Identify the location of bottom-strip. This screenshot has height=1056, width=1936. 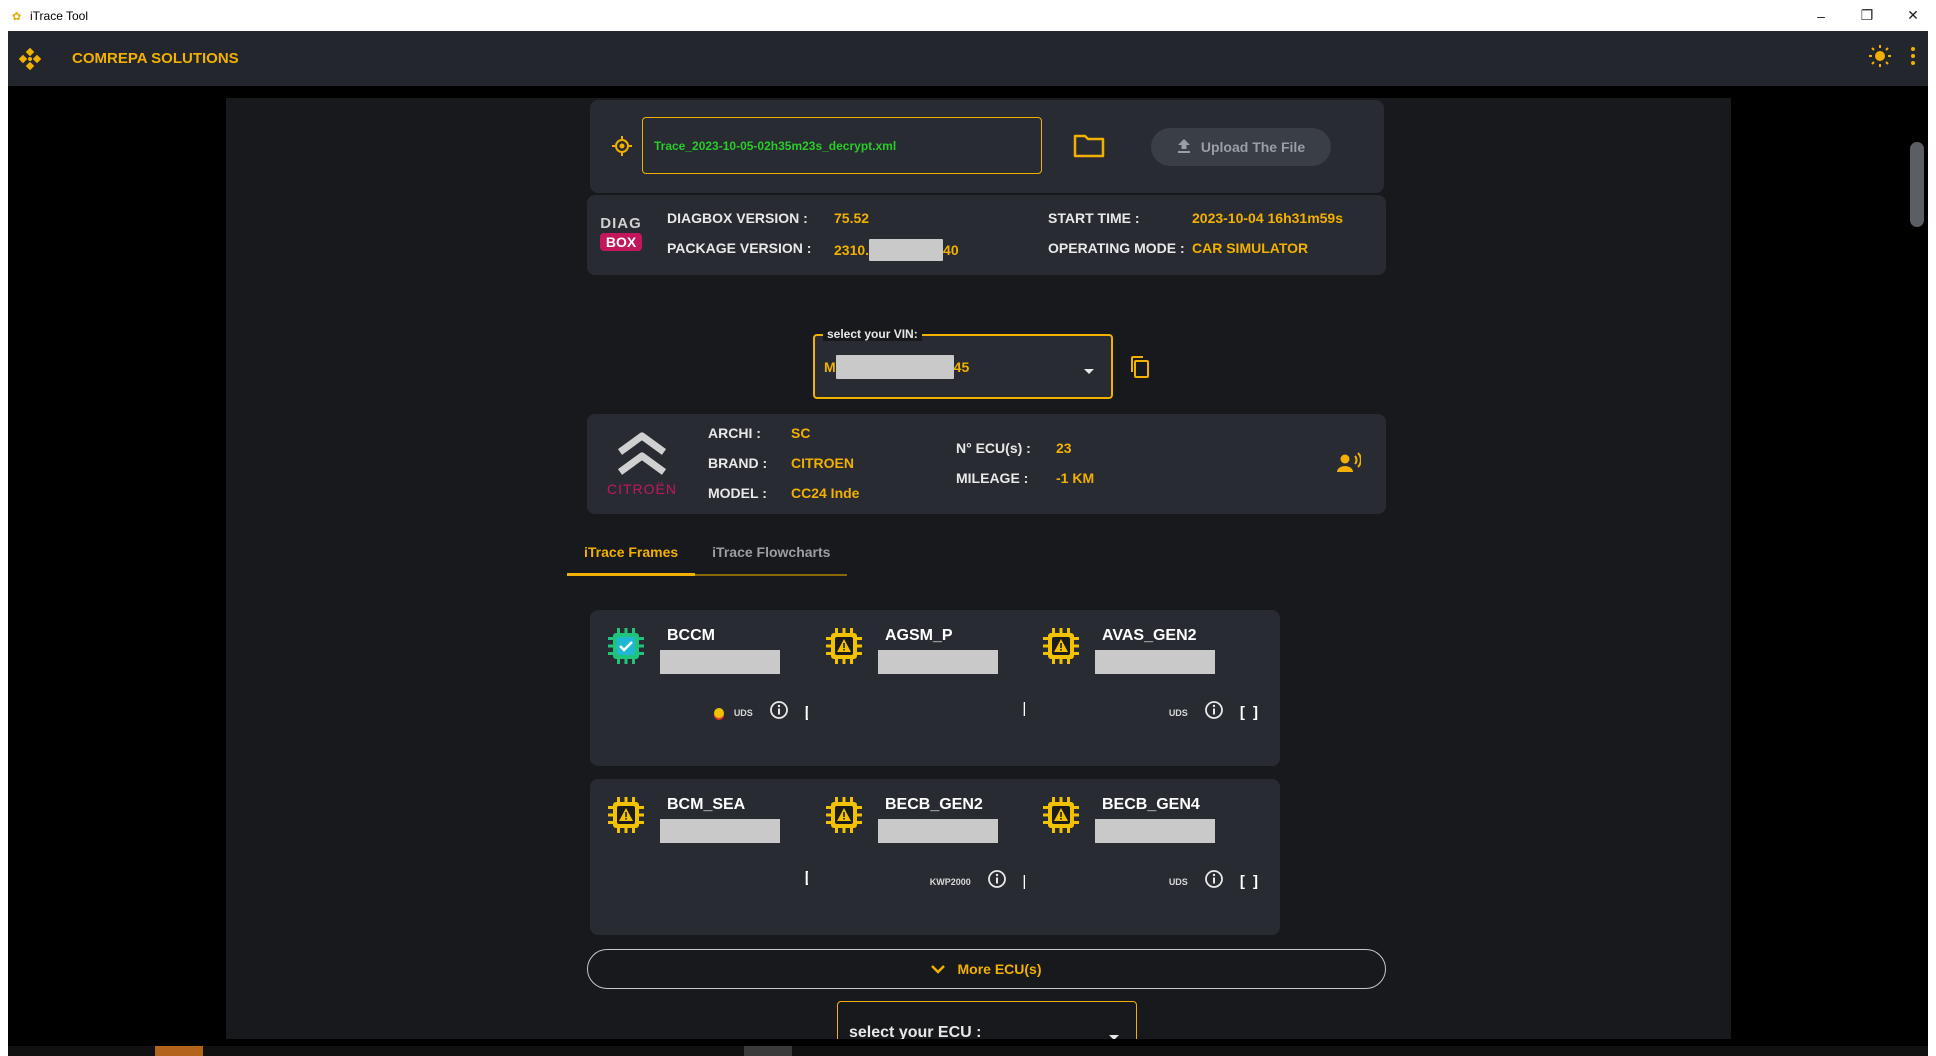
(968, 1051).